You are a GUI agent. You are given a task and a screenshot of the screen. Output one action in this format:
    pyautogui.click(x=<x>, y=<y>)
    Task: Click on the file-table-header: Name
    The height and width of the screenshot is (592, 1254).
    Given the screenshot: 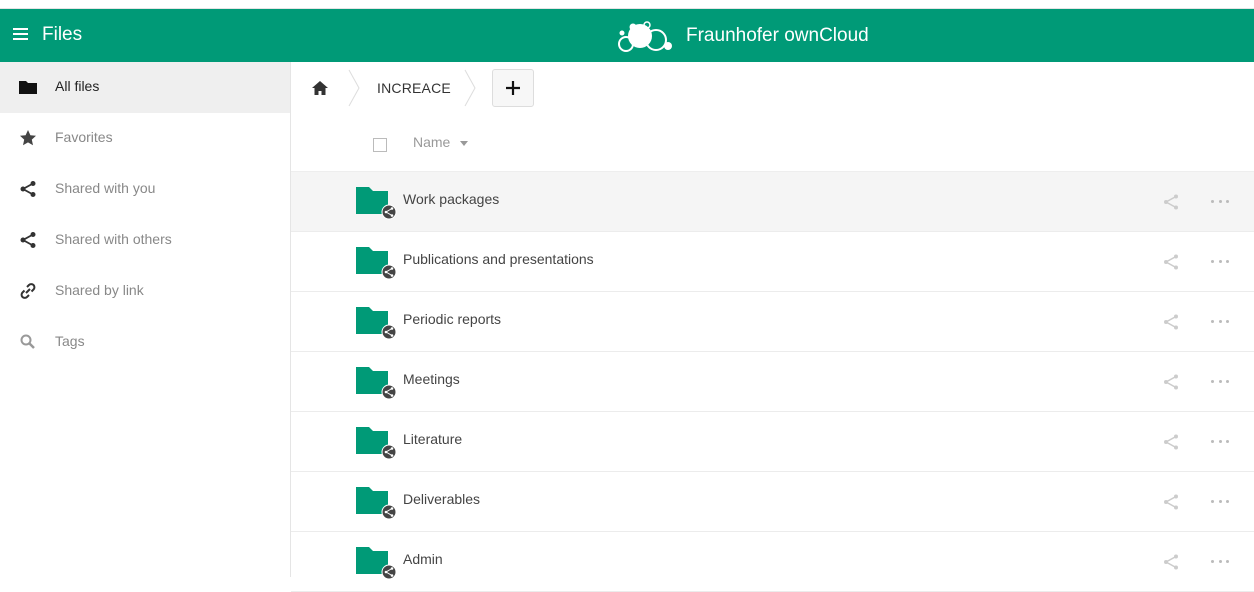 What is the action you would take?
    pyautogui.click(x=772, y=143)
    